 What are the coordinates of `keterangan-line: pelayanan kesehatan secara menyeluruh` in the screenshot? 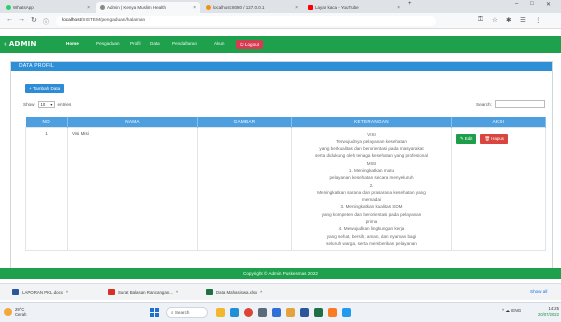 It's located at (371, 178).